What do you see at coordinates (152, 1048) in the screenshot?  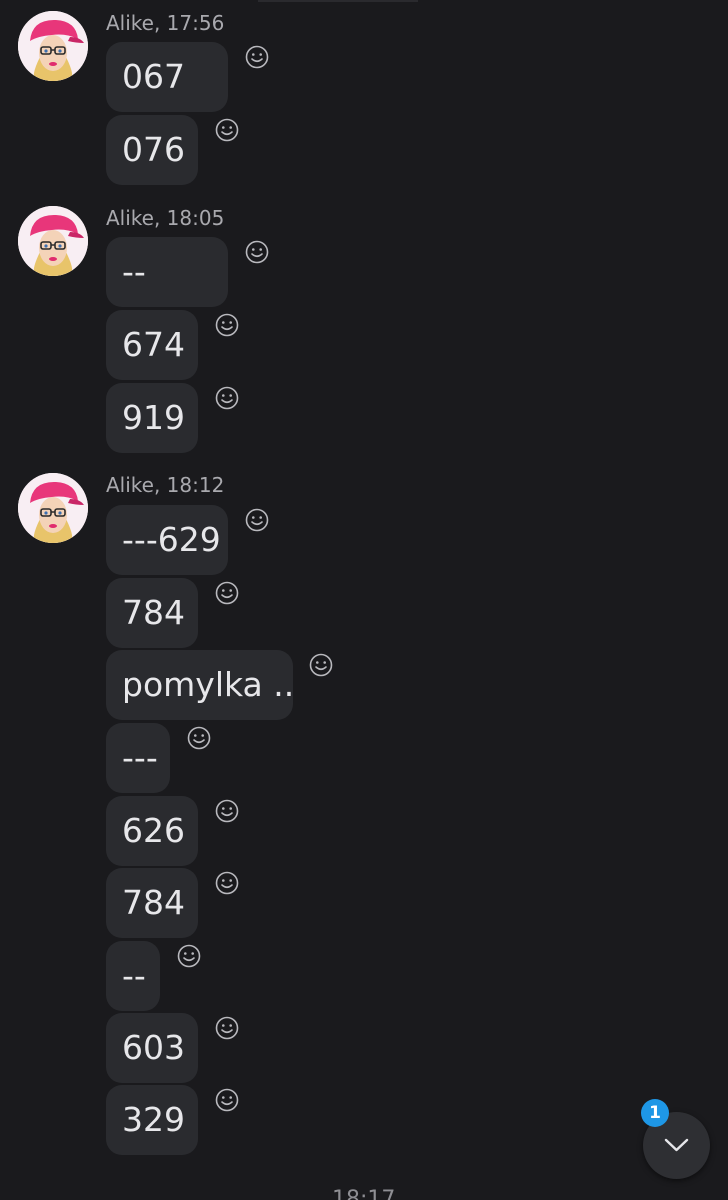 I see `message-bubble: 603` at bounding box center [152, 1048].